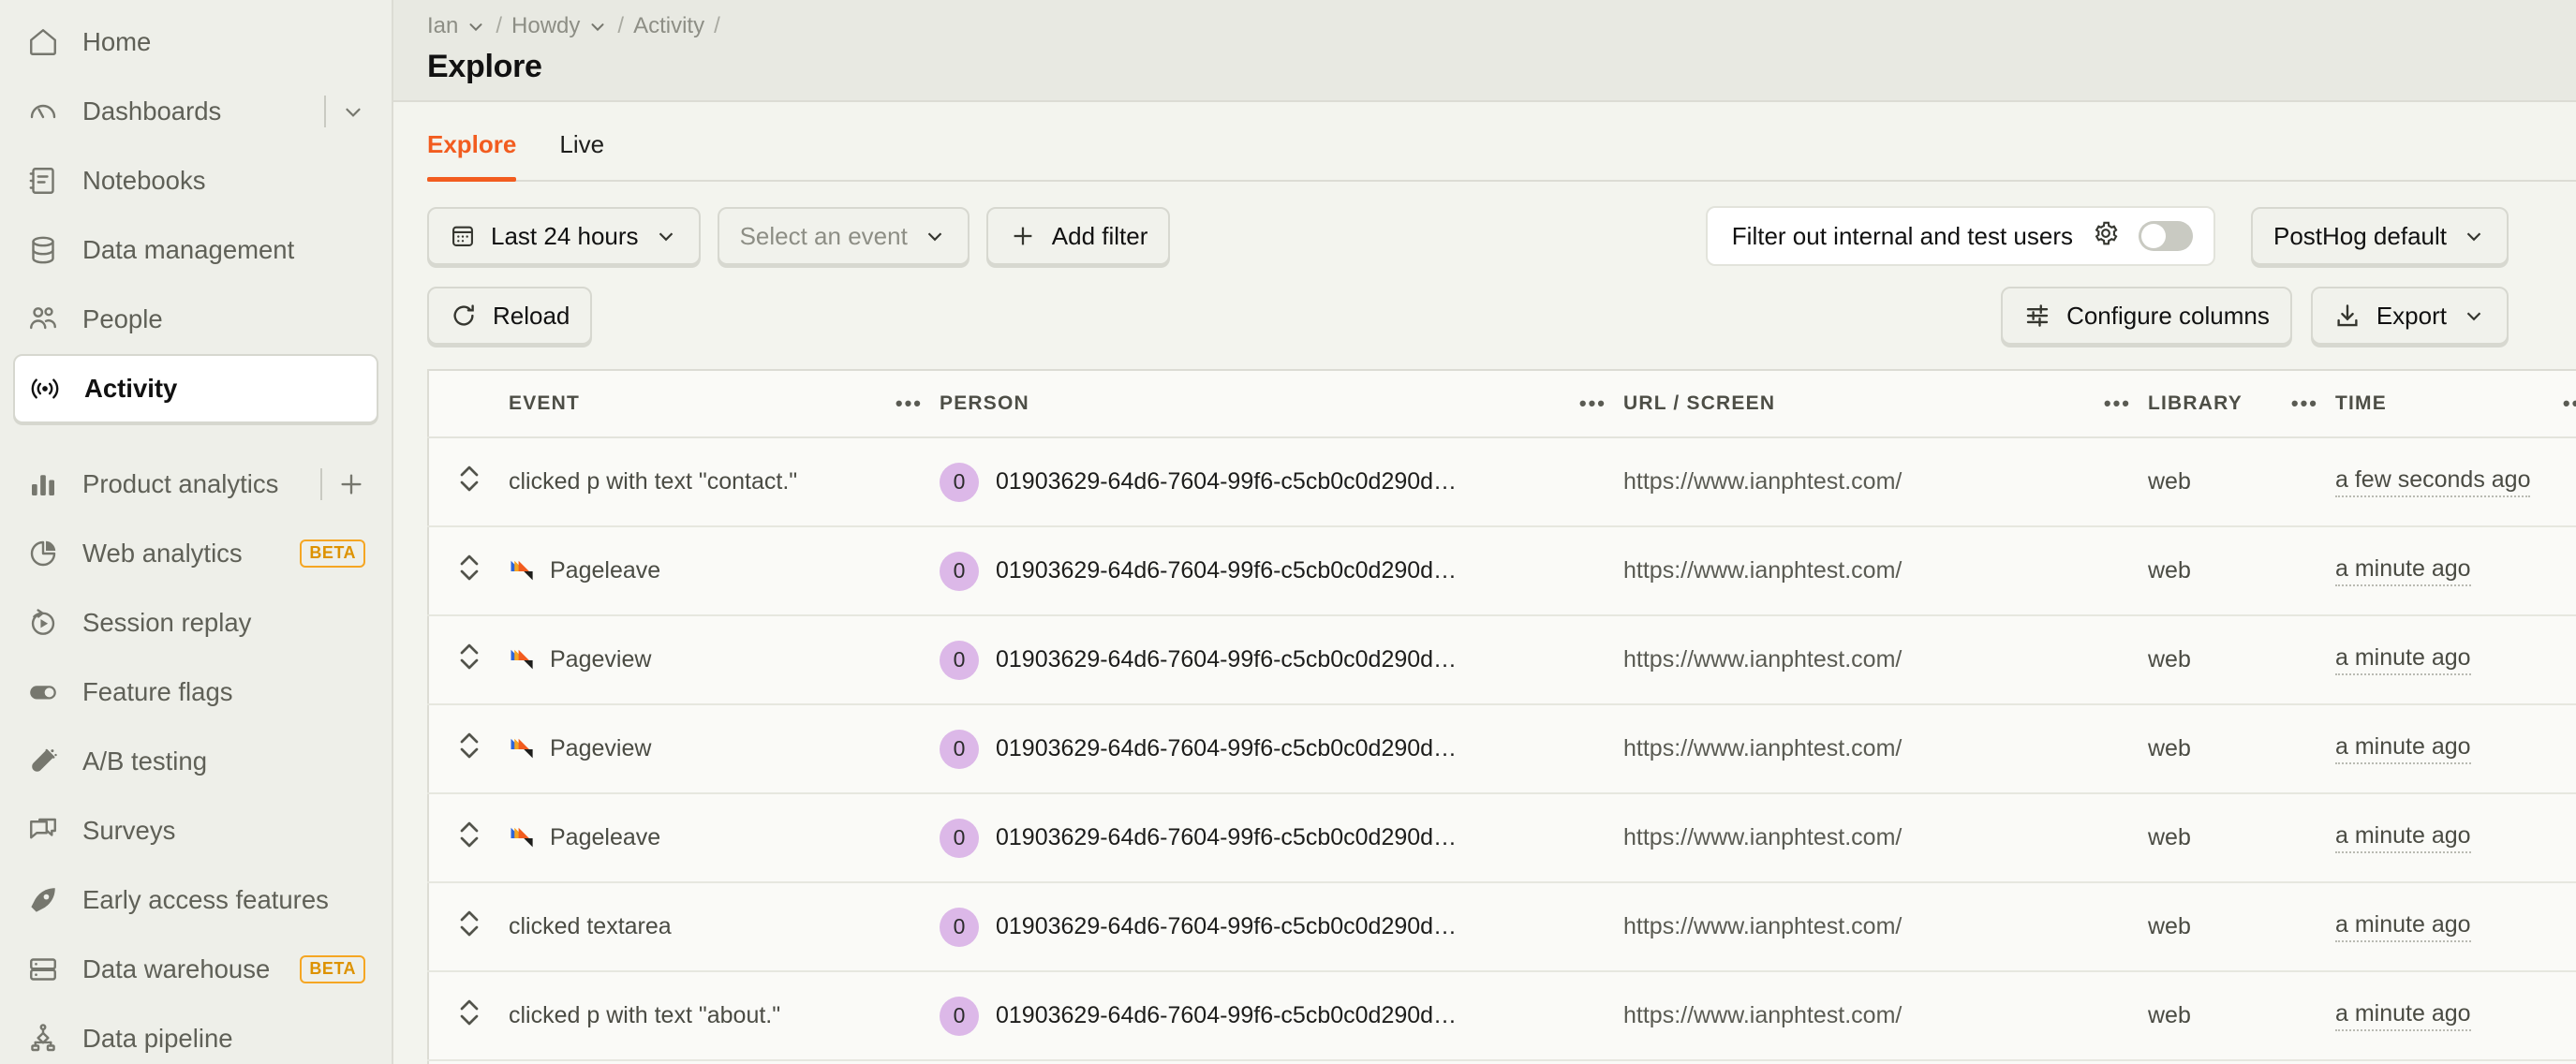 Image resolution: width=2576 pixels, height=1064 pixels. I want to click on time-label: a minute ago, so click(2403, 926).